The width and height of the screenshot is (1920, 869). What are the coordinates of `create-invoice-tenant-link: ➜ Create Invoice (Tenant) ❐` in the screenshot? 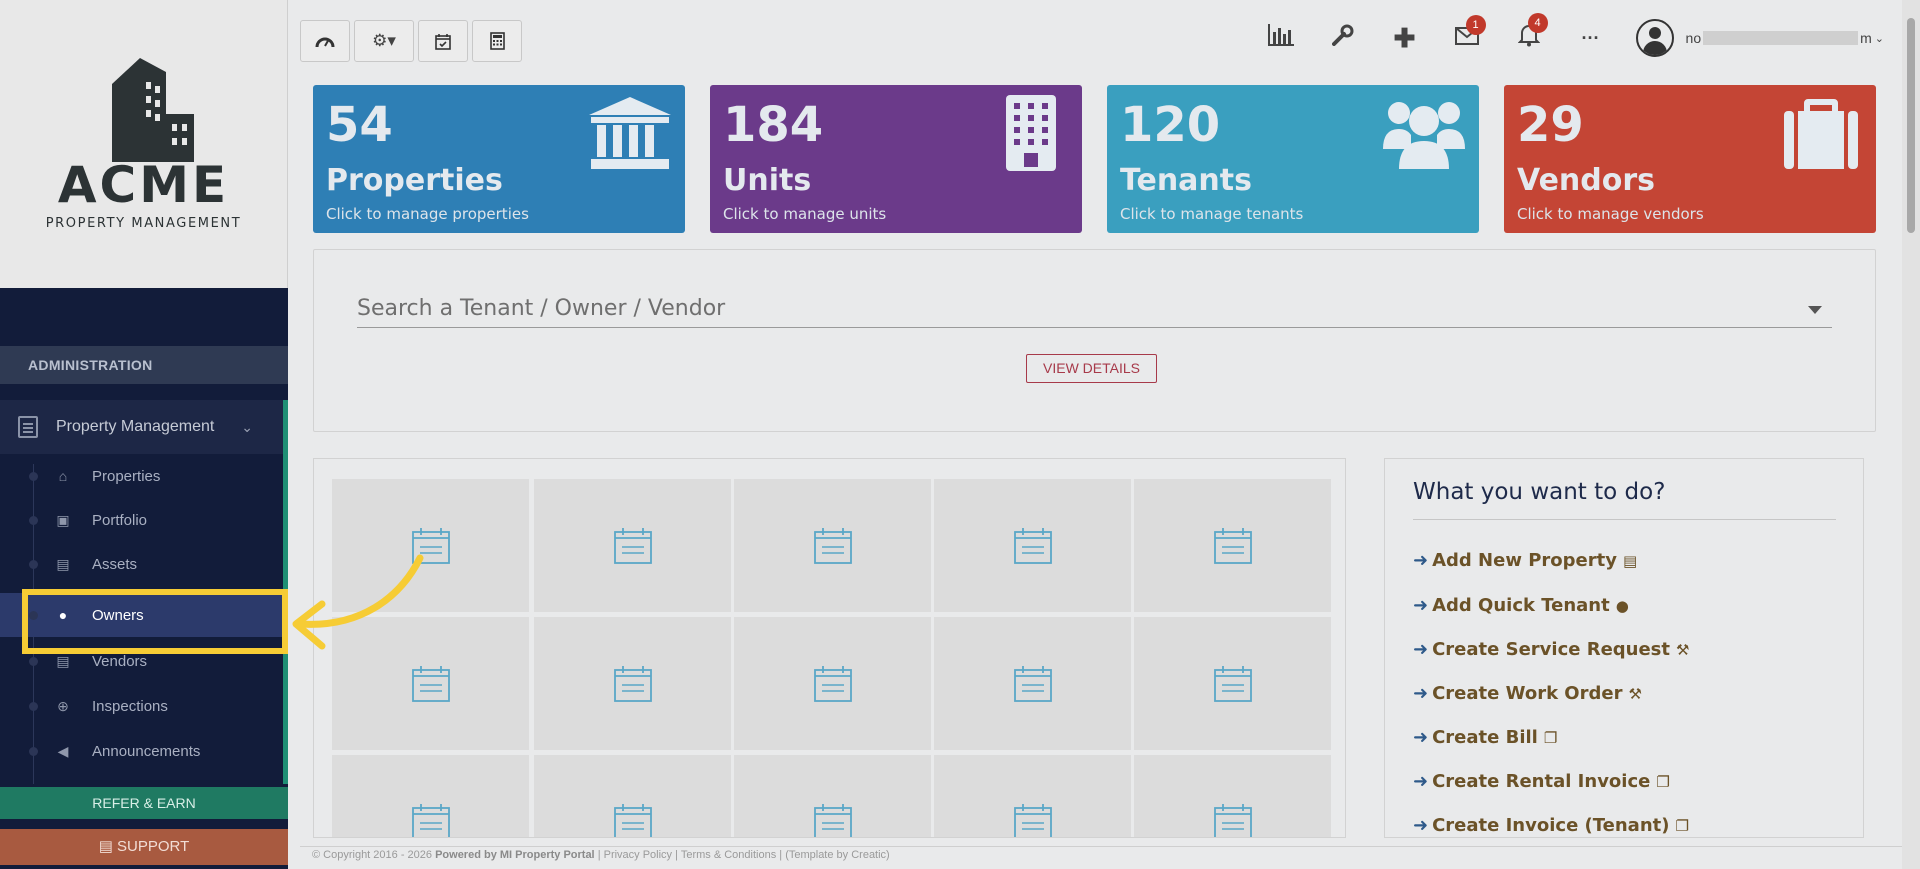 It's located at (1551, 825).